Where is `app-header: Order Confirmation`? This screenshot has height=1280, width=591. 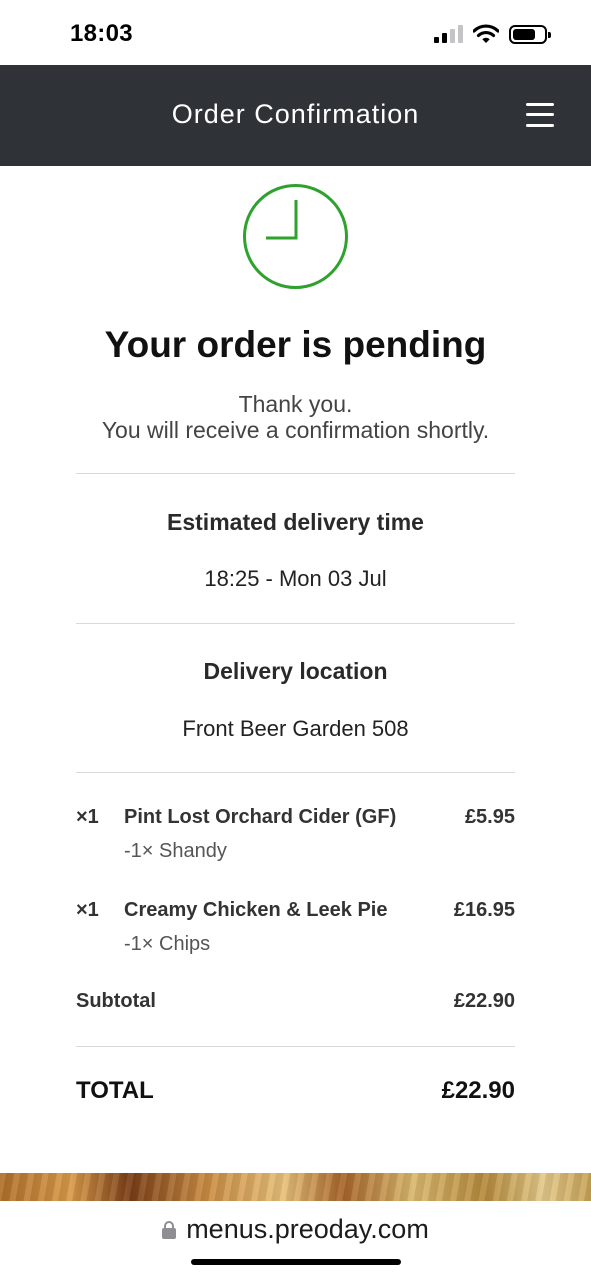
app-header: Order Confirmation is located at coordinates (295, 115).